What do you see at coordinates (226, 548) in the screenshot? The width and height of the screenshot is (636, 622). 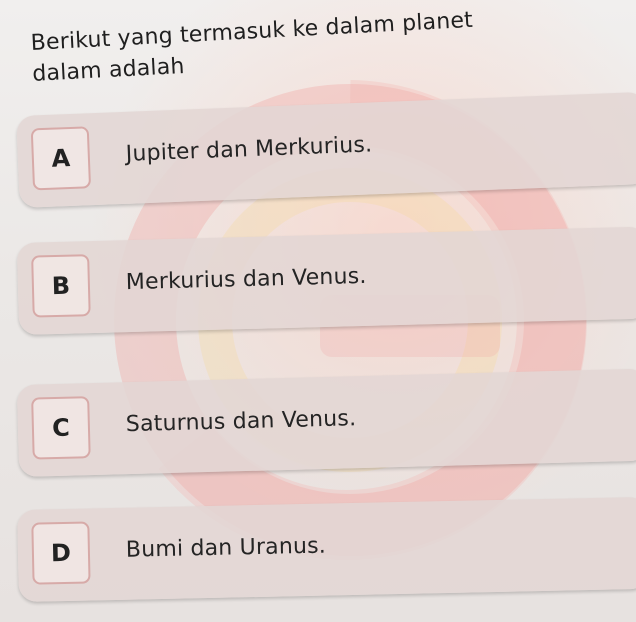 I see `option-d-text: Bumi dan Uranus.` at bounding box center [226, 548].